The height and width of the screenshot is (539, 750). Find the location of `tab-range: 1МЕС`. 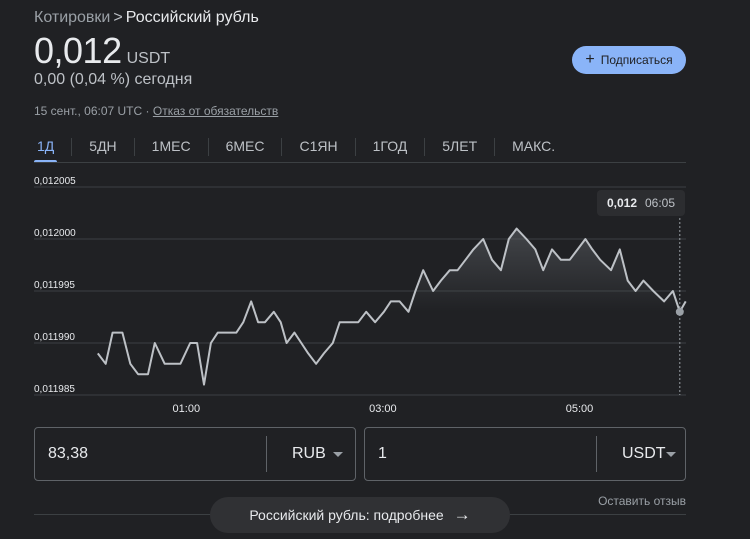

tab-range: 1МЕС is located at coordinates (171, 147).